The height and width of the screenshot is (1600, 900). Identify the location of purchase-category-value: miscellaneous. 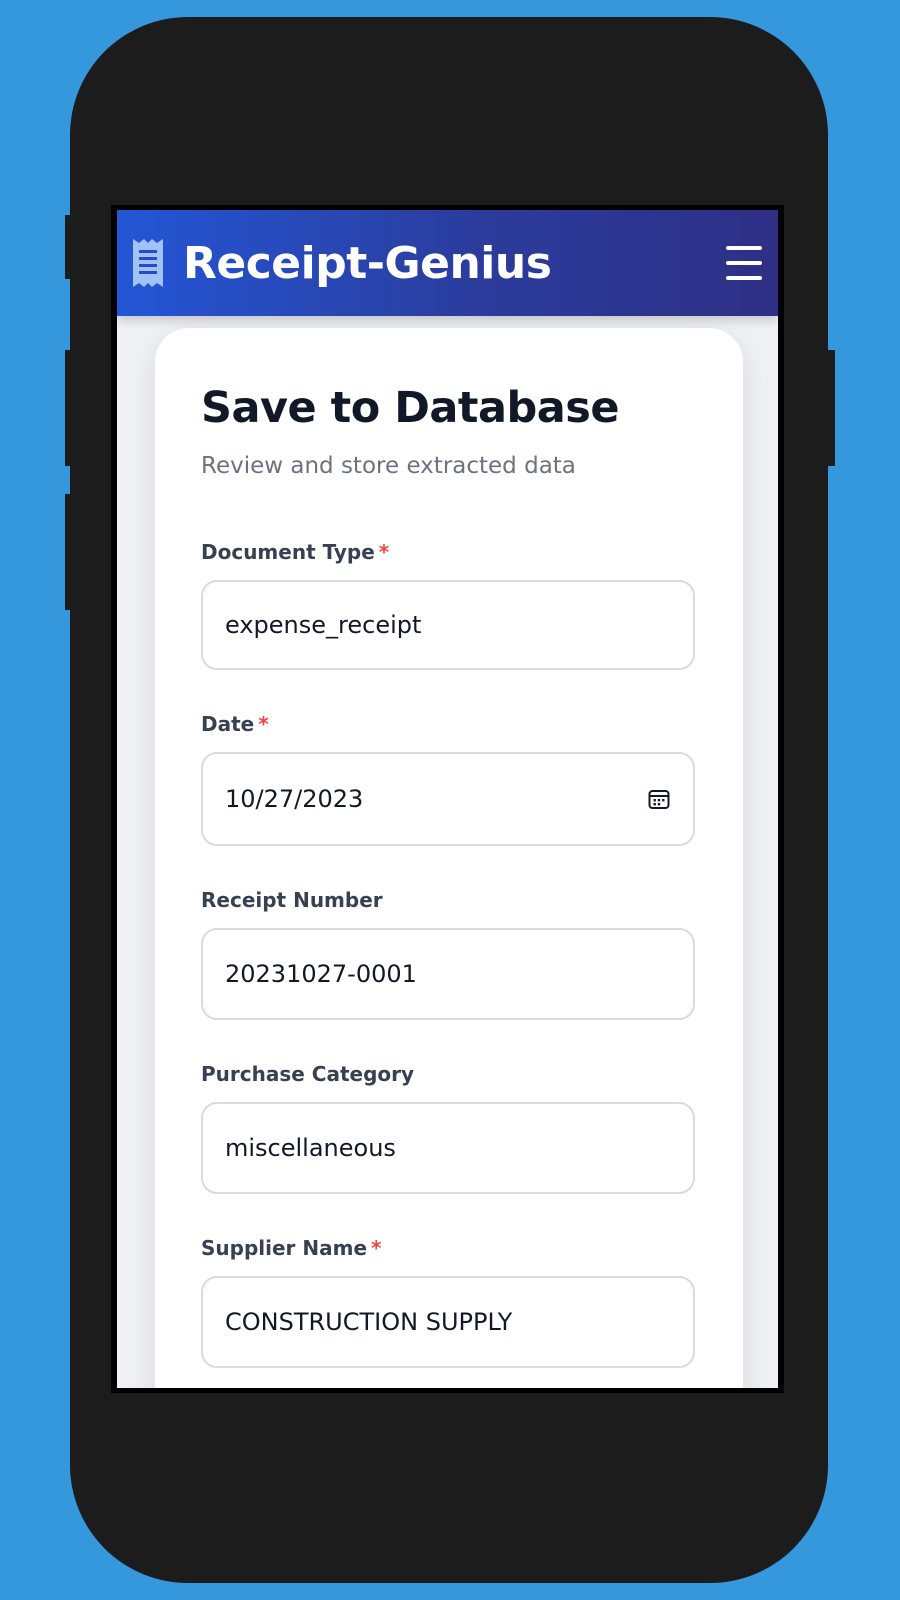
(310, 1148).